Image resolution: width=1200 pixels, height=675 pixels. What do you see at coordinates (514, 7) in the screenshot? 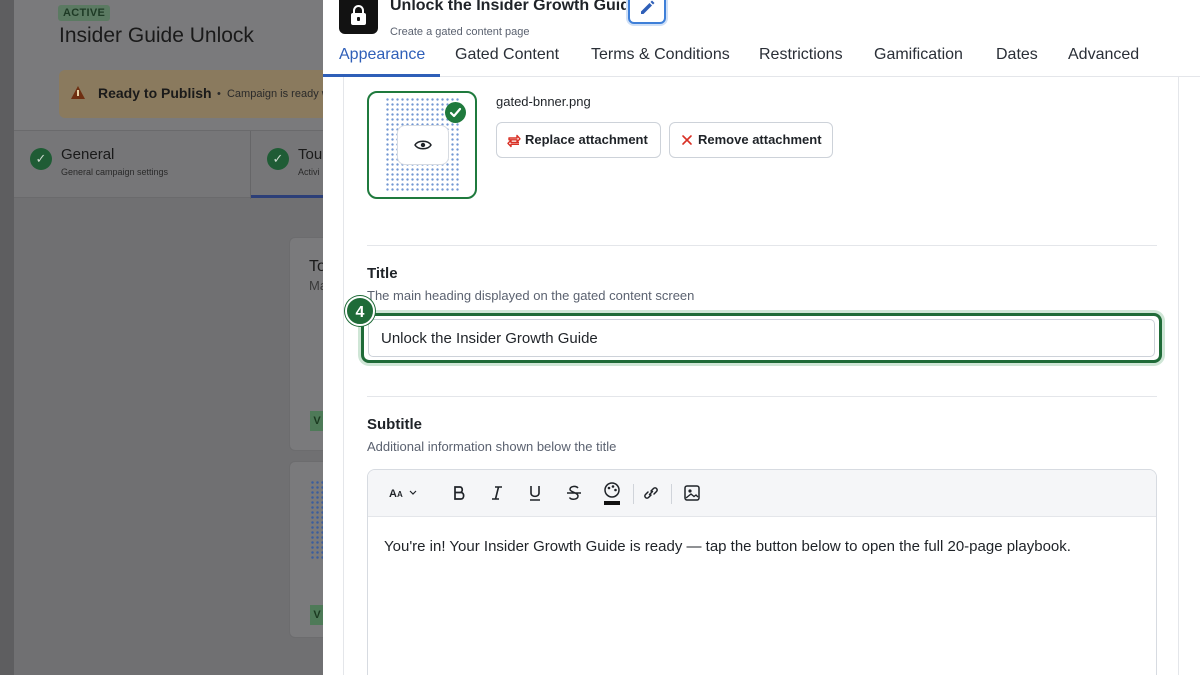
I see `panel-title: Unlock the Insider Growth Guide` at bounding box center [514, 7].